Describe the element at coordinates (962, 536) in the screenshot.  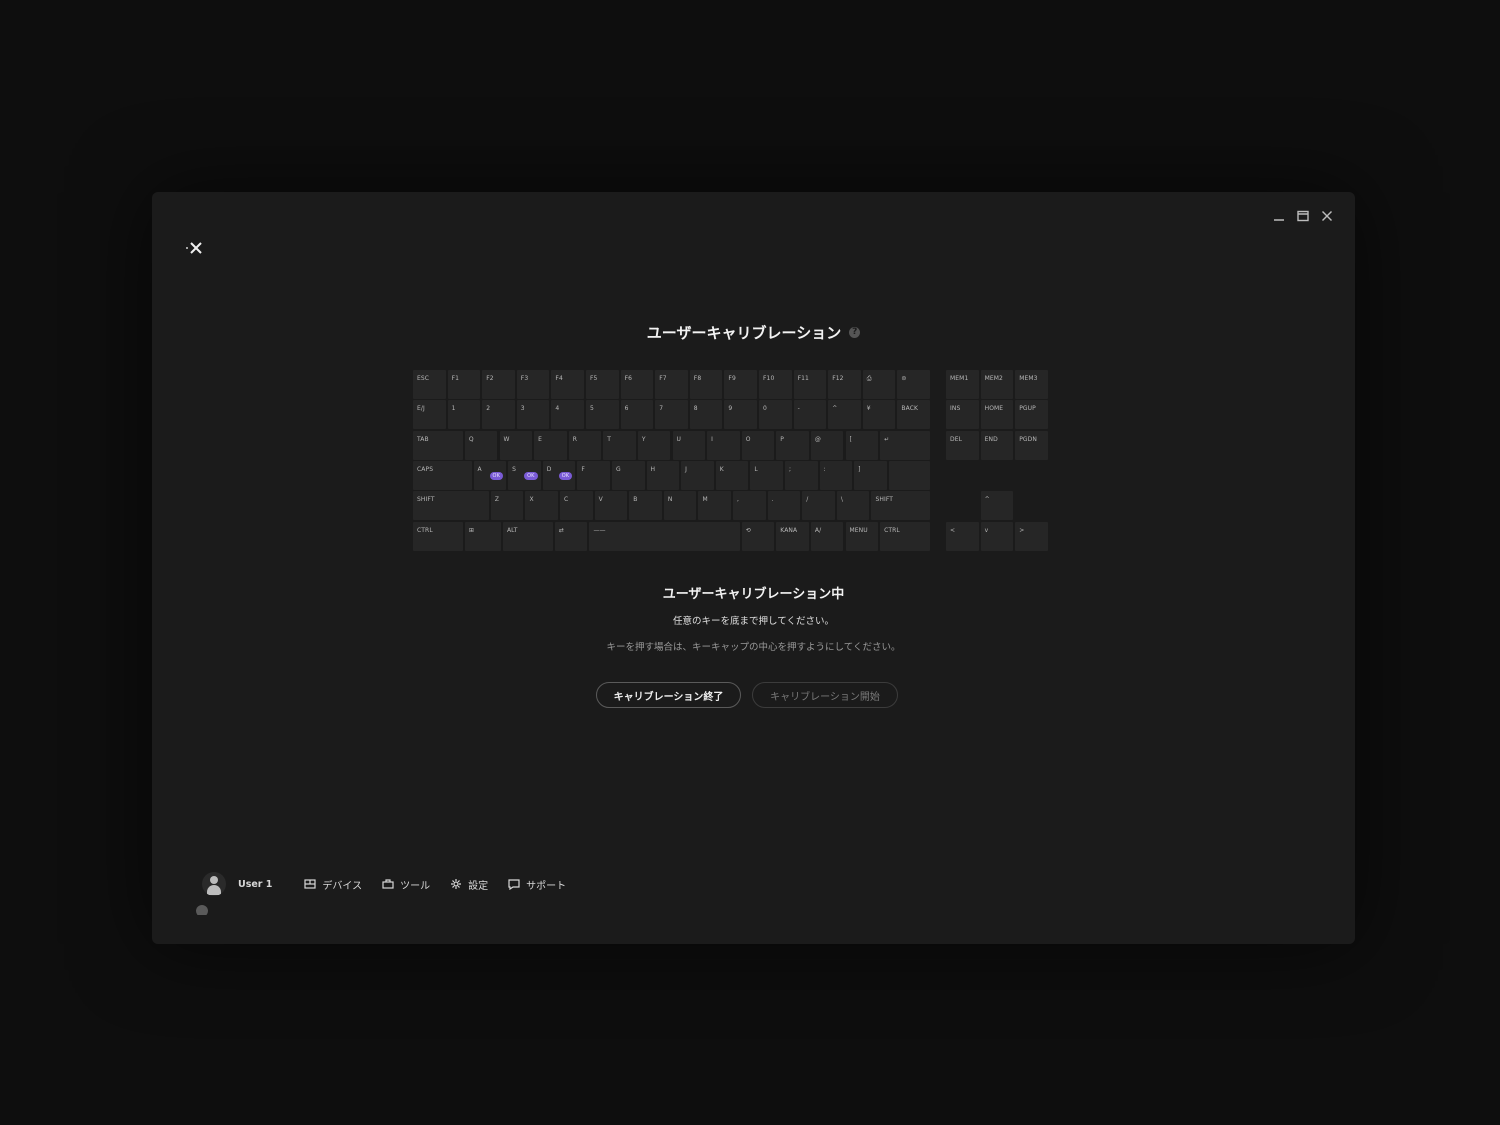
I see `key--: <` at that location.